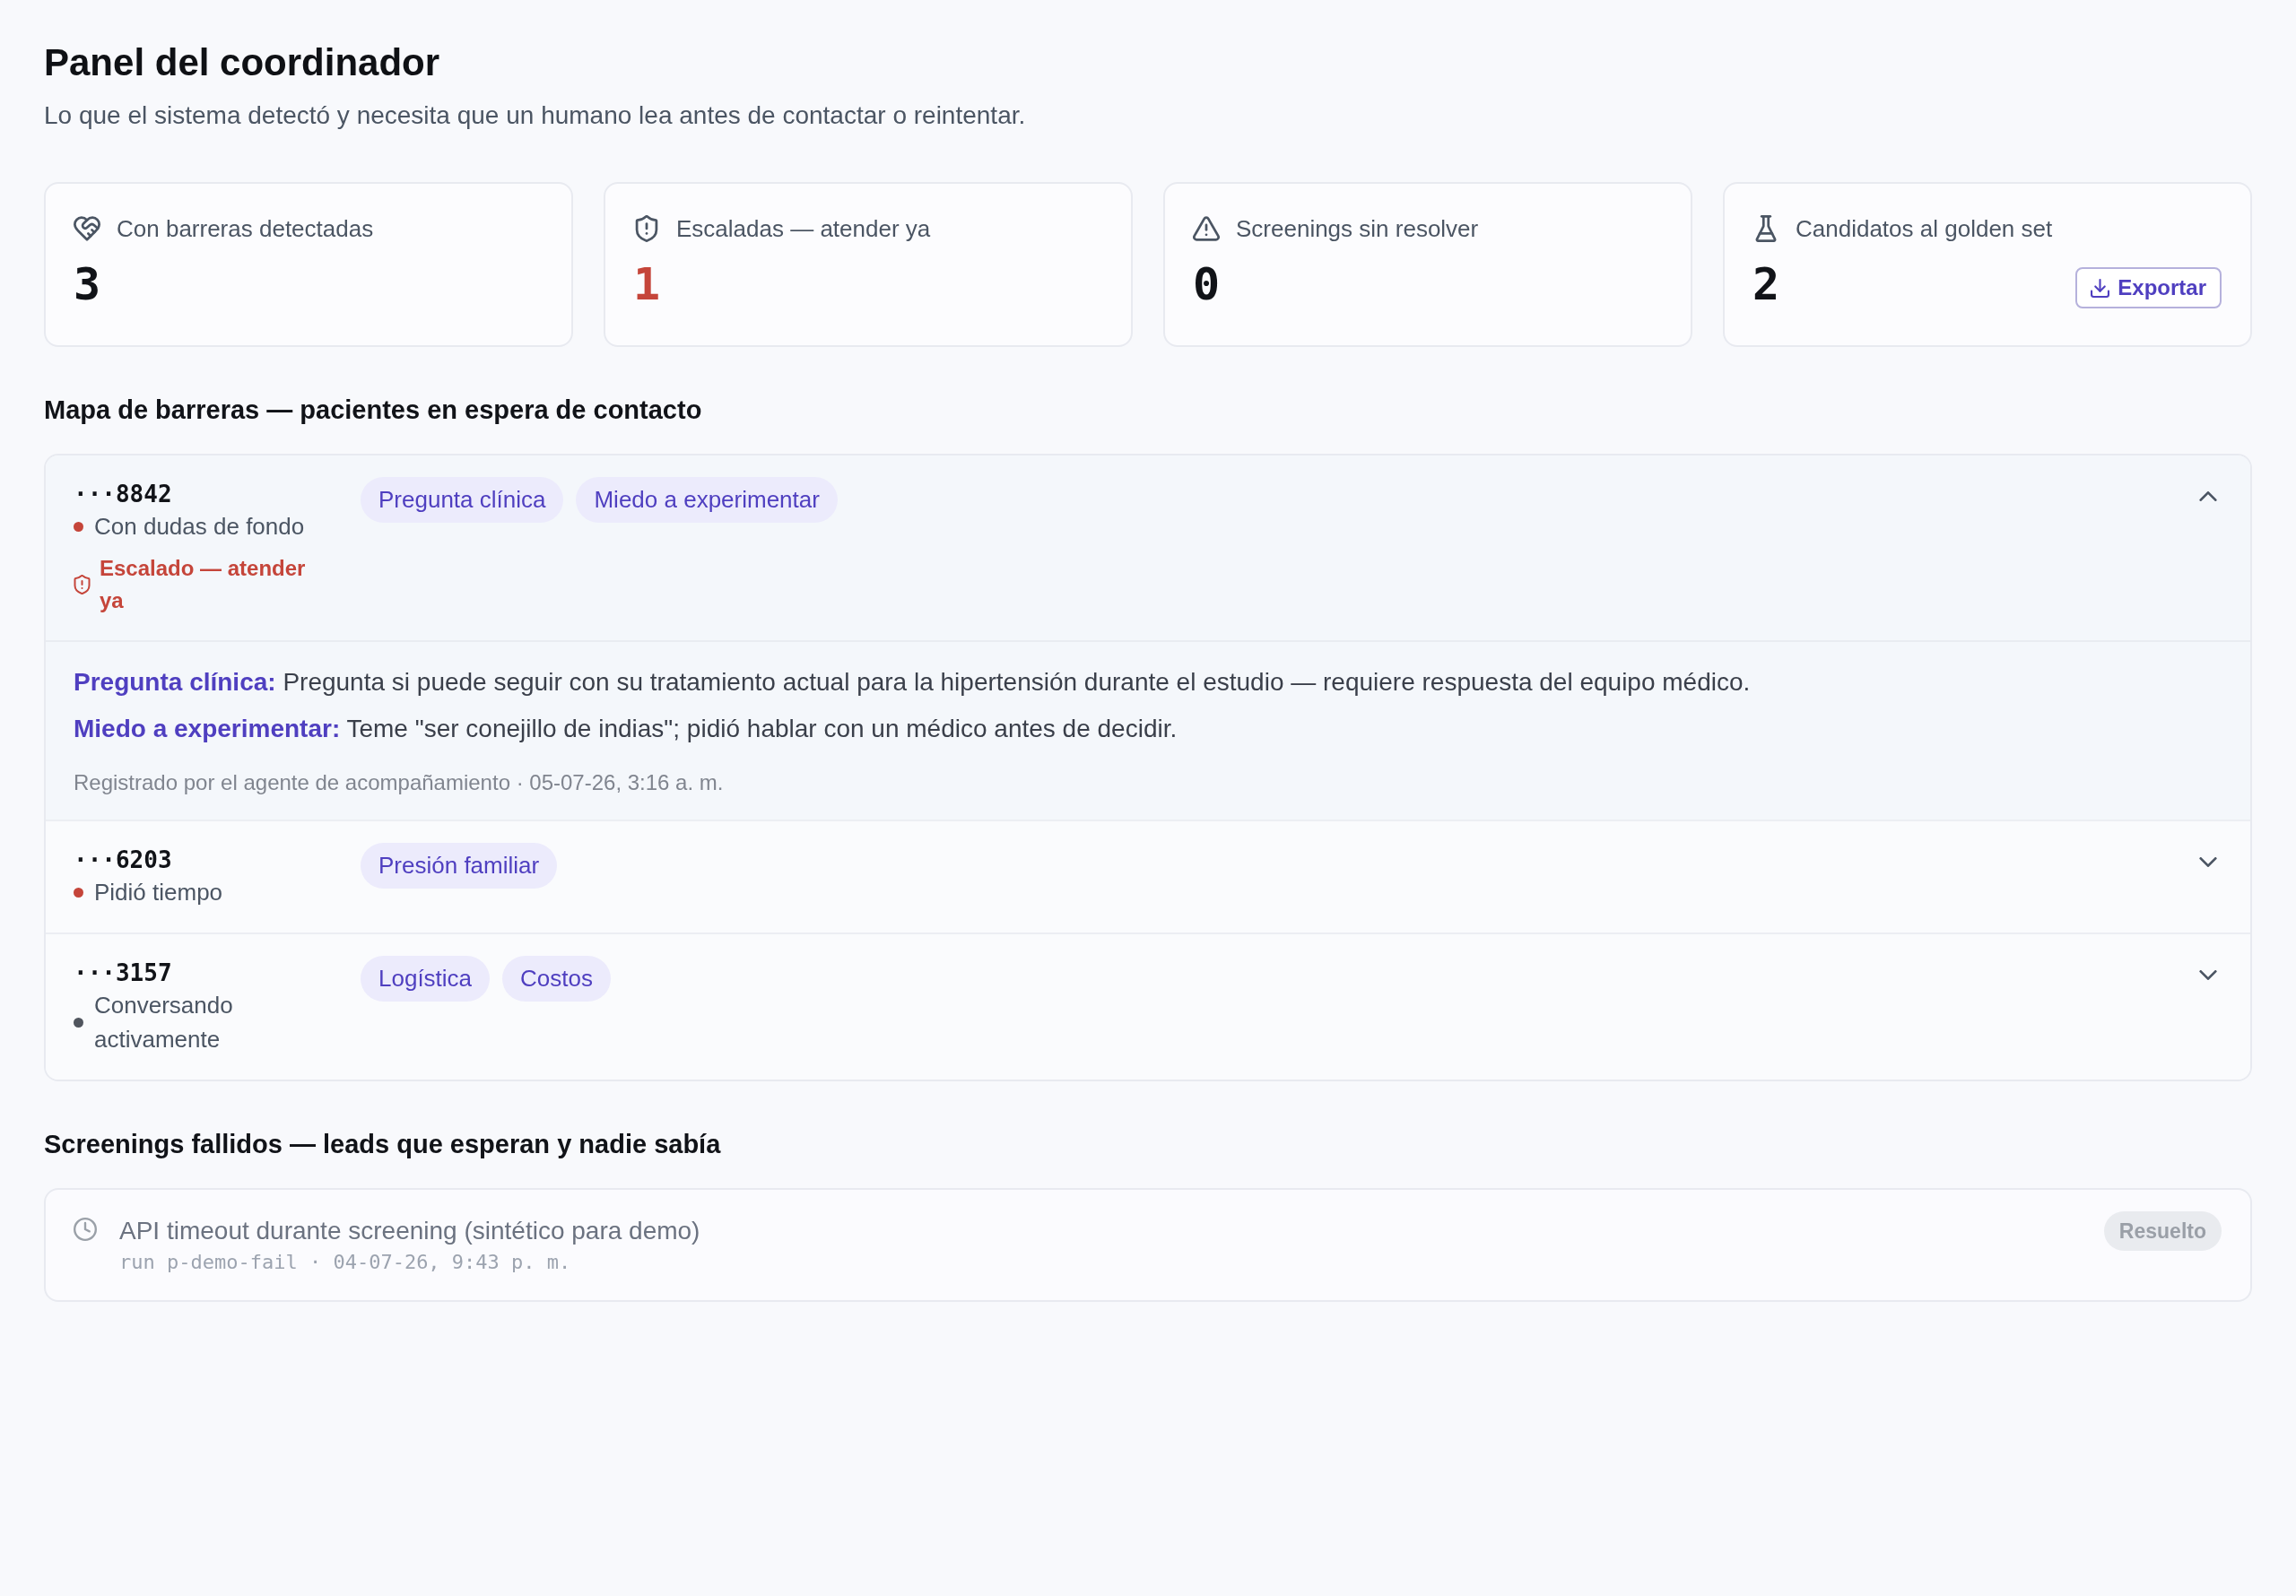 The width and height of the screenshot is (2296, 1596). Describe the element at coordinates (203, 584) in the screenshot. I see `escalation-label: Escalado — atender ya` at that location.